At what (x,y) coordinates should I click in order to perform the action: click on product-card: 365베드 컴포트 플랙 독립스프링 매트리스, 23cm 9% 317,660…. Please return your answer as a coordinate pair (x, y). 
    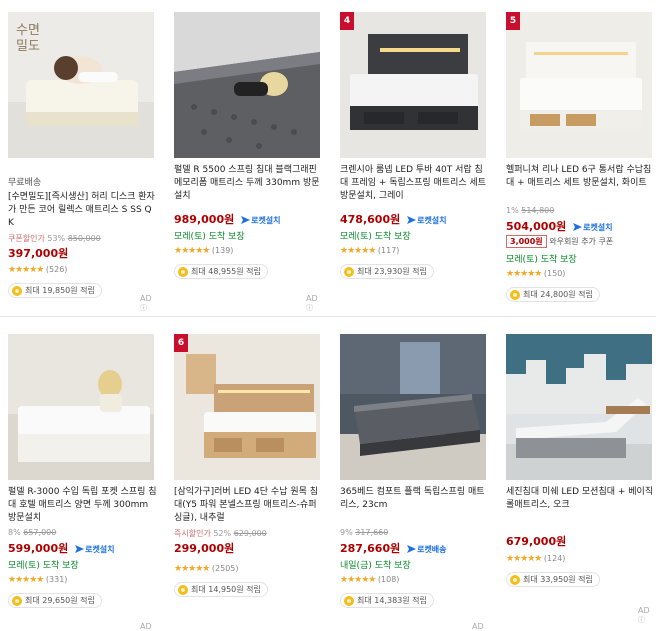
    Looking at the image, I should click on (415, 482).